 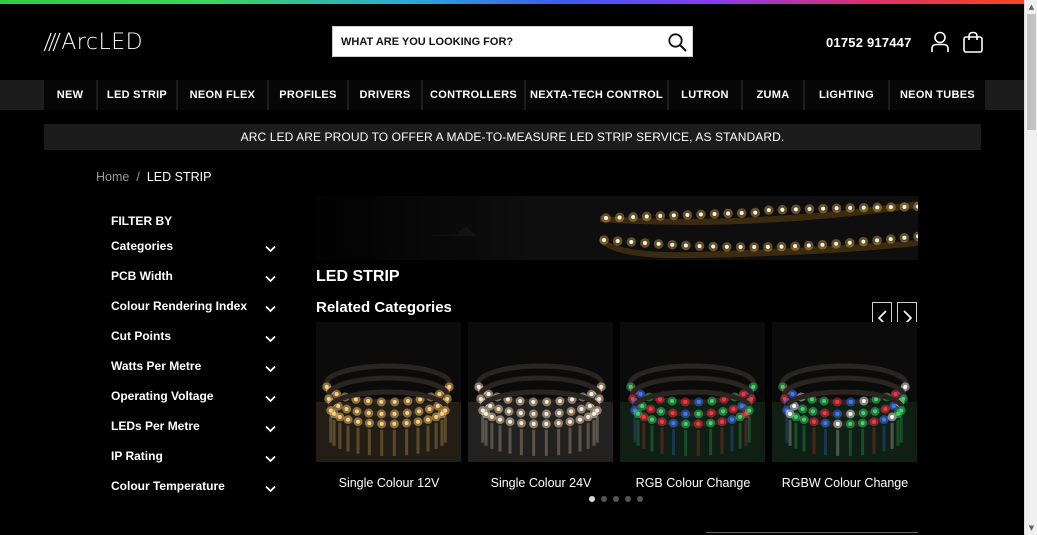 I want to click on logo-text: ArcLED, so click(x=102, y=42).